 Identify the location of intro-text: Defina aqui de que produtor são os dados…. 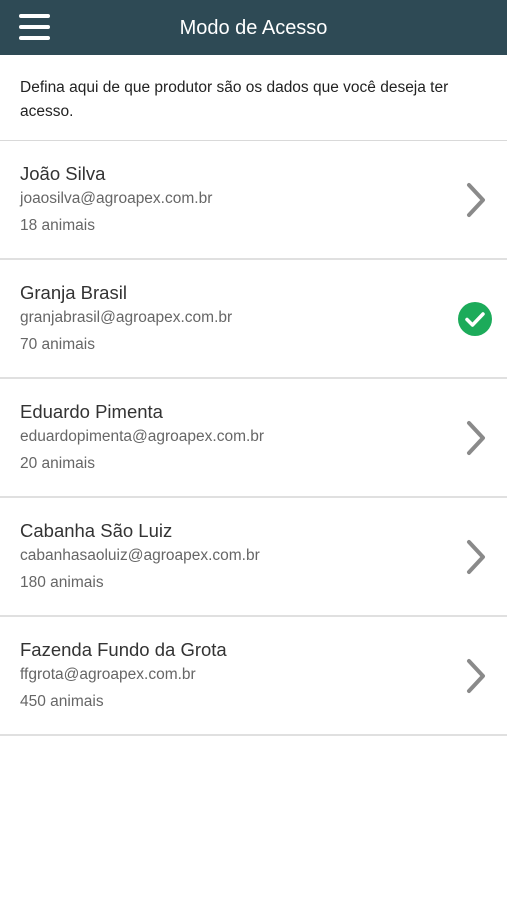
(234, 99).